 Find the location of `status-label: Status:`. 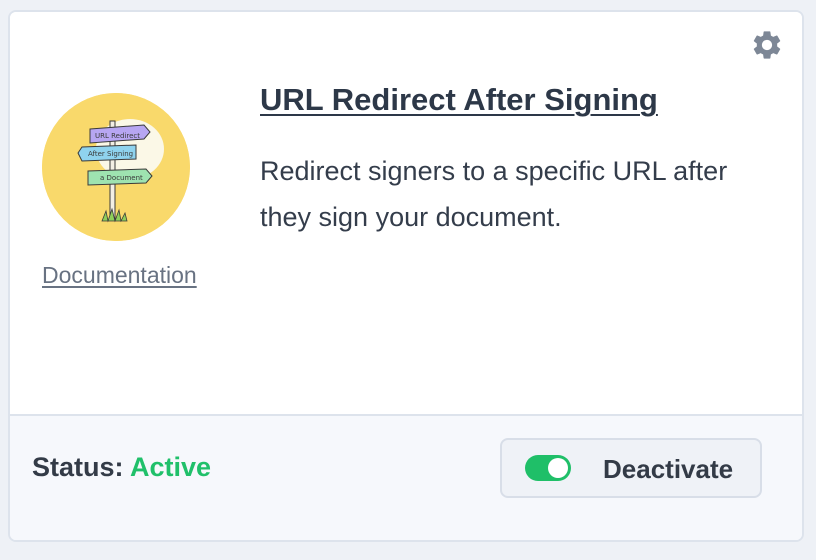

status-label: Status: is located at coordinates (81, 467).